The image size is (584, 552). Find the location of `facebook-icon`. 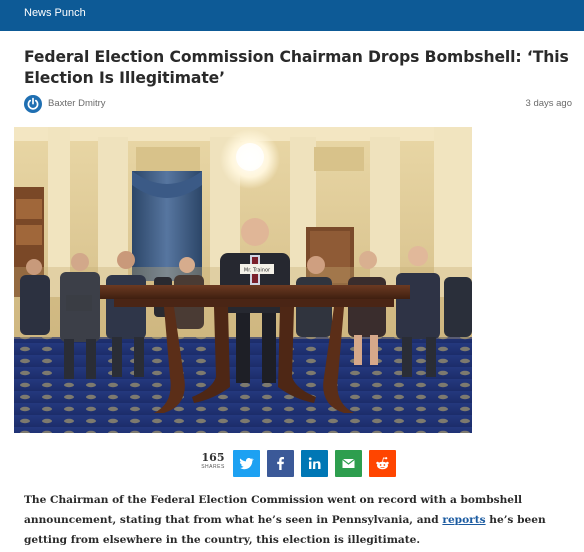

facebook-icon is located at coordinates (280, 463).